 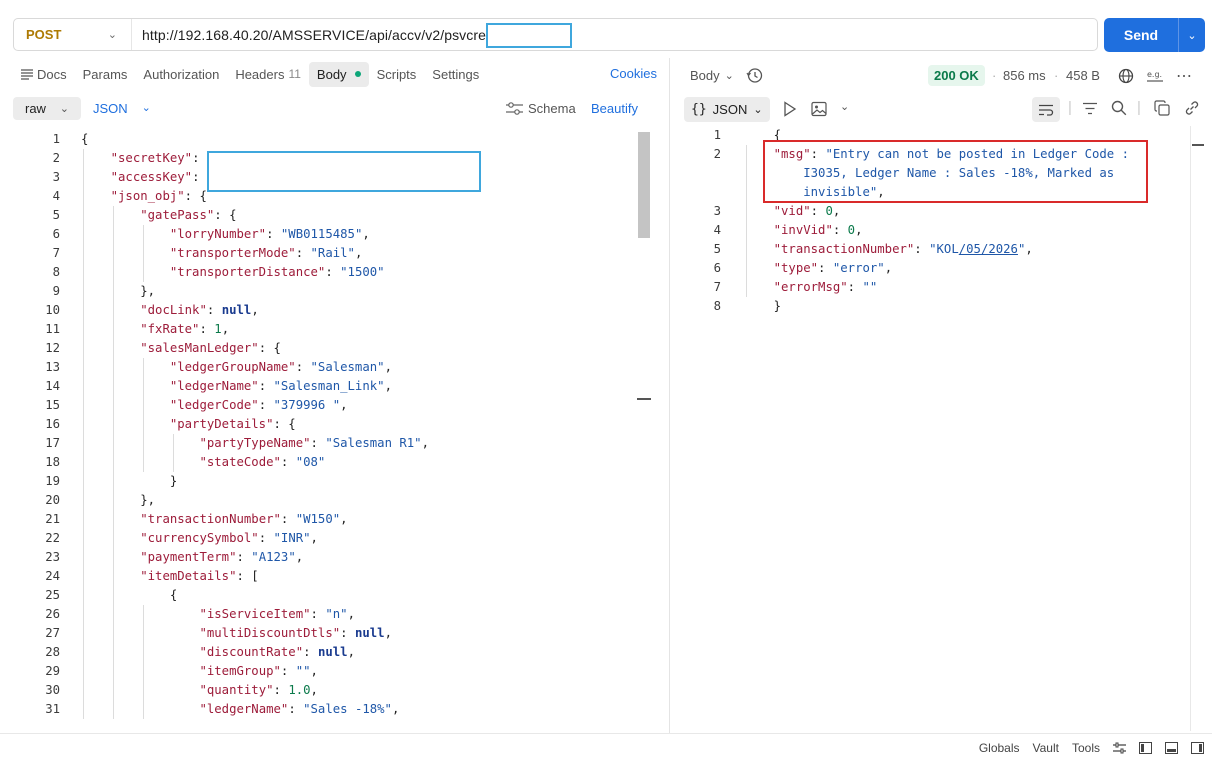 I want to click on code-line: 13 "ledgerGroupName": "Salesman",, so click(x=338, y=367).